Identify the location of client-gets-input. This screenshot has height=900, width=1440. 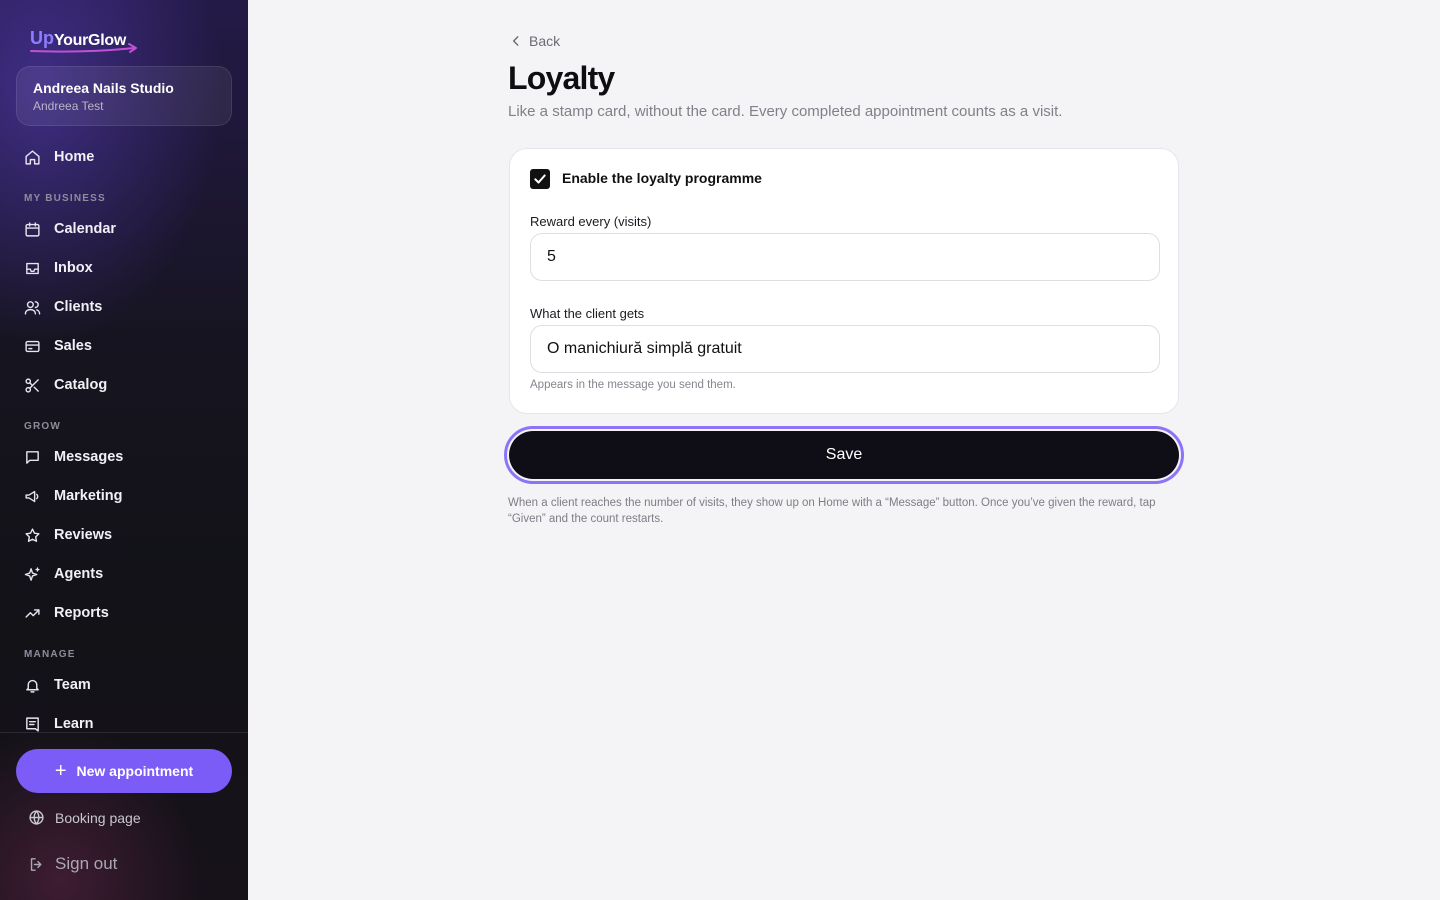
(845, 349).